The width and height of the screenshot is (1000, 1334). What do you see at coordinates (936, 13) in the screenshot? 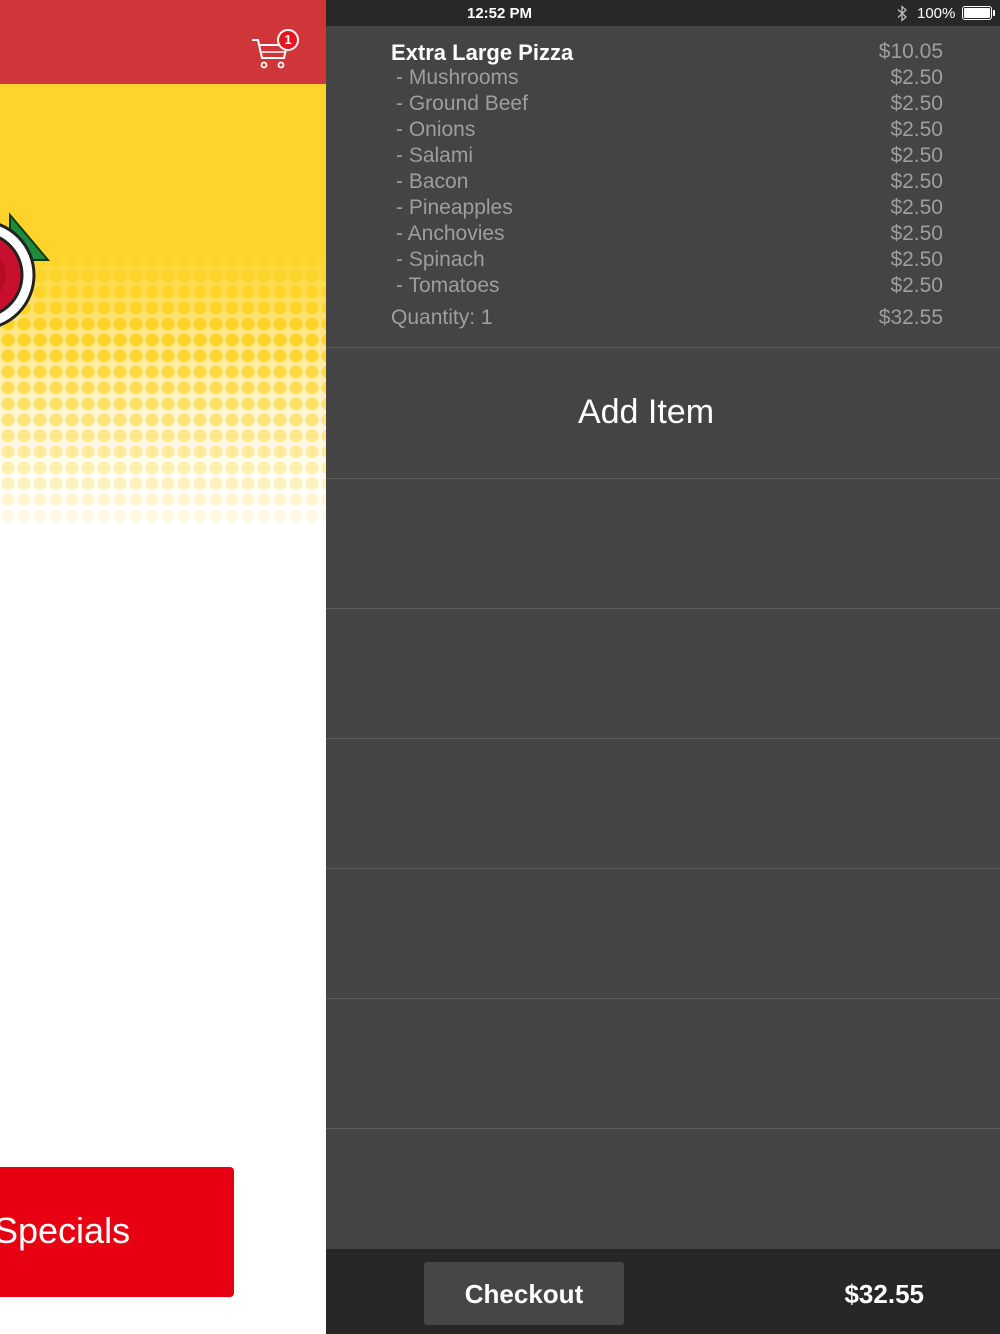
I see `battery-percent: 100%` at bounding box center [936, 13].